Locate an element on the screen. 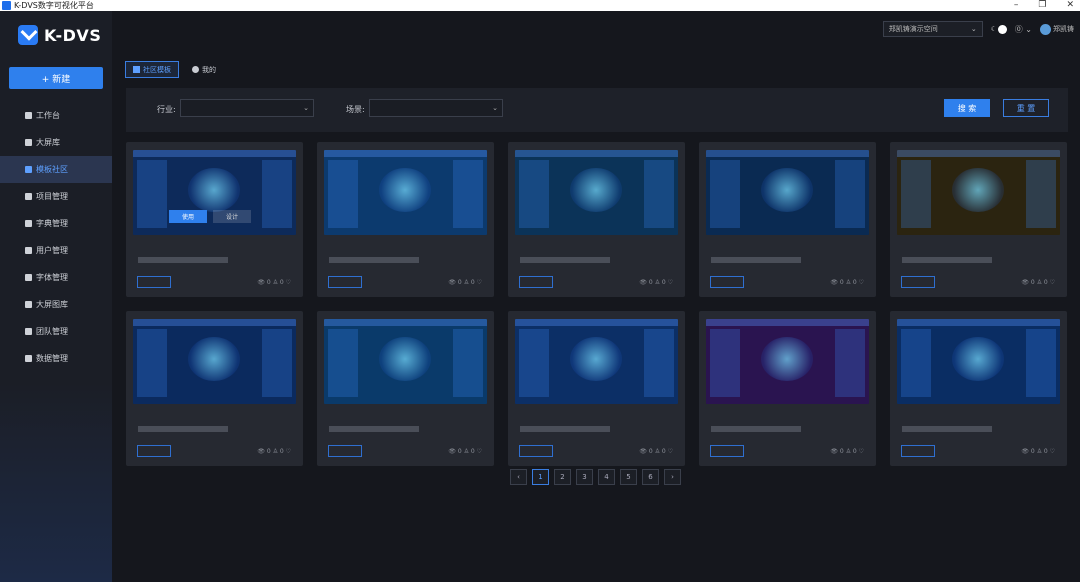 The image size is (1080, 582). tab-mine: 我的 is located at coordinates (204, 69).